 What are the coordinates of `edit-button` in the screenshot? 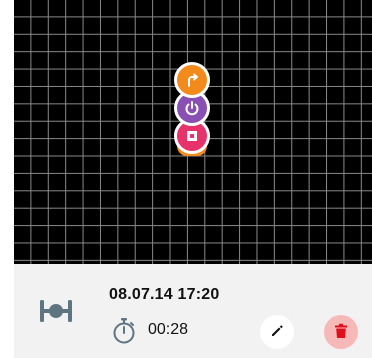 It's located at (277, 332).